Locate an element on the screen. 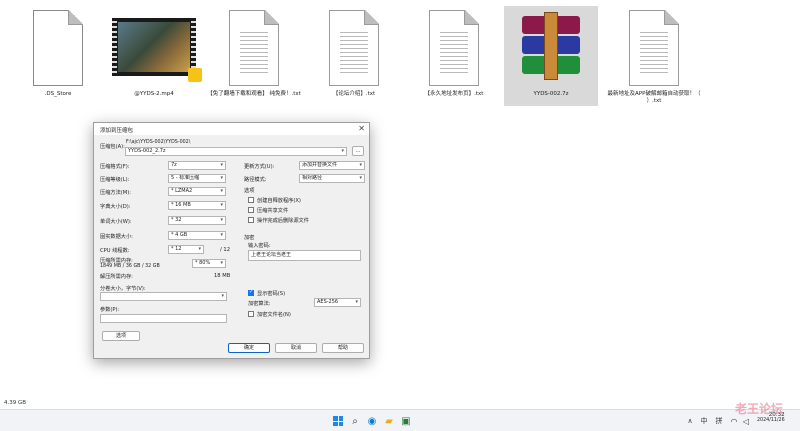 The width and height of the screenshot is (800, 431). update-combo: 添加并替换文件 ▾ is located at coordinates (332, 165).